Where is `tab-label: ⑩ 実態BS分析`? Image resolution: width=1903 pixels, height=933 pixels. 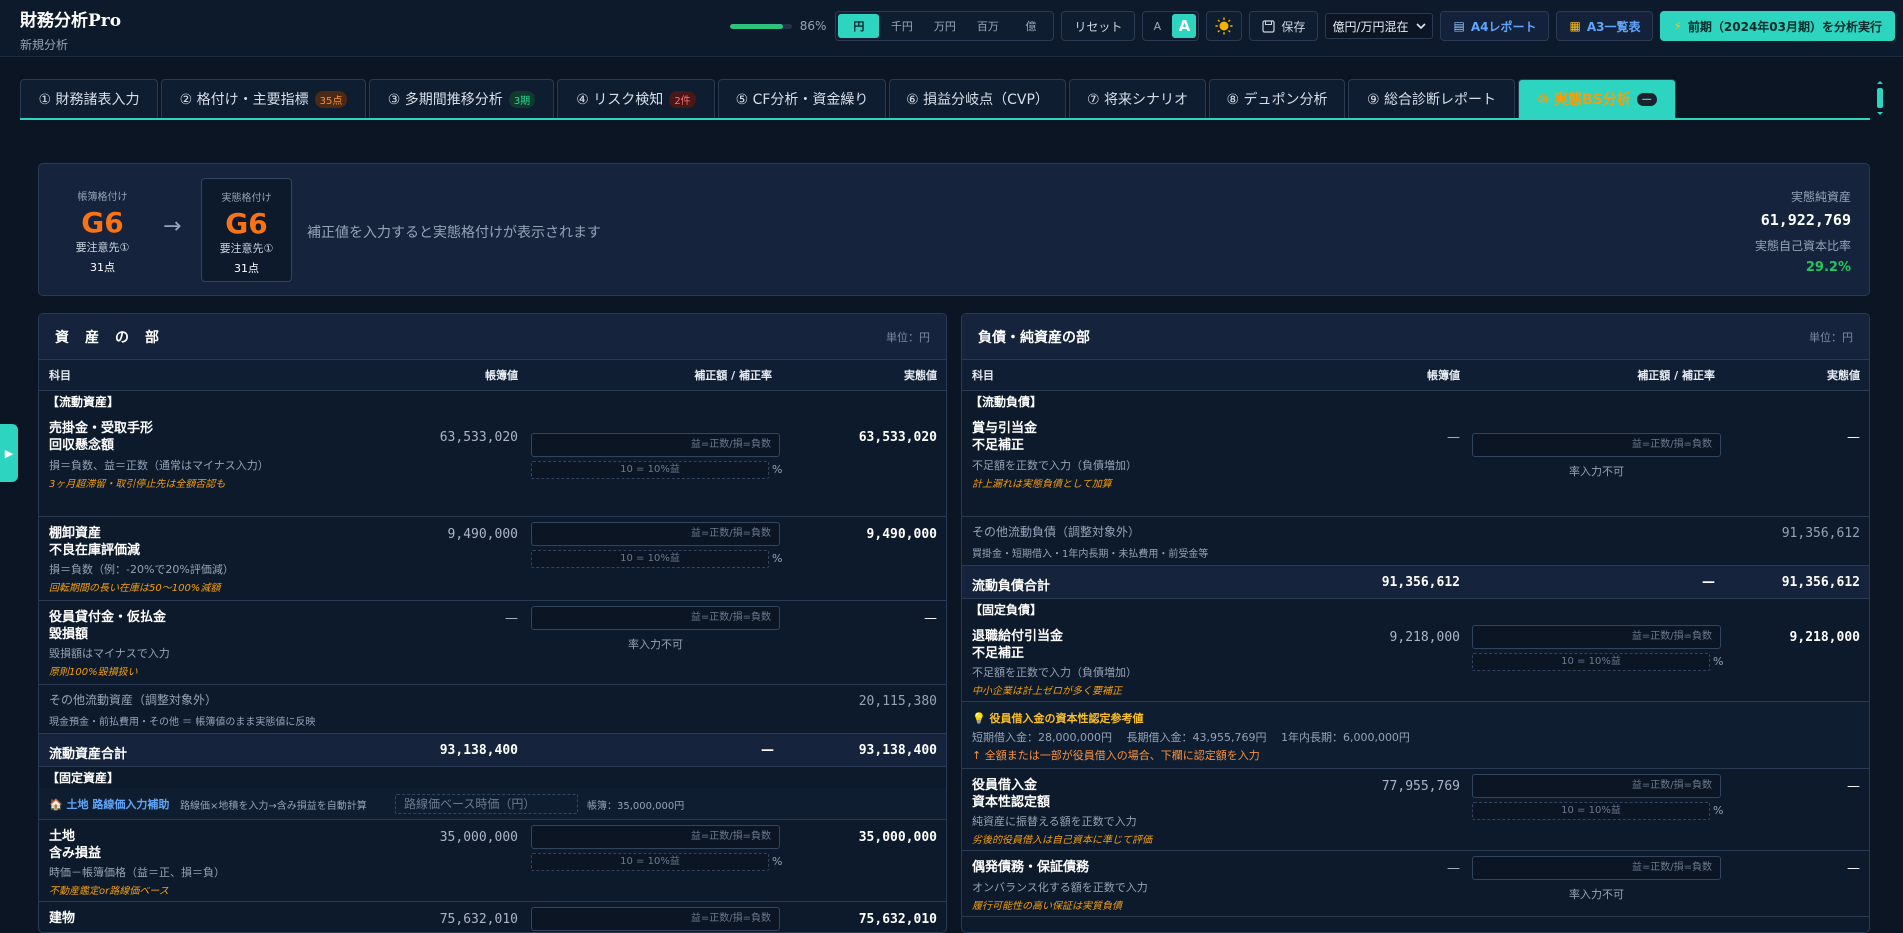 tab-label: ⑩ 実態BS分析 is located at coordinates (1584, 100).